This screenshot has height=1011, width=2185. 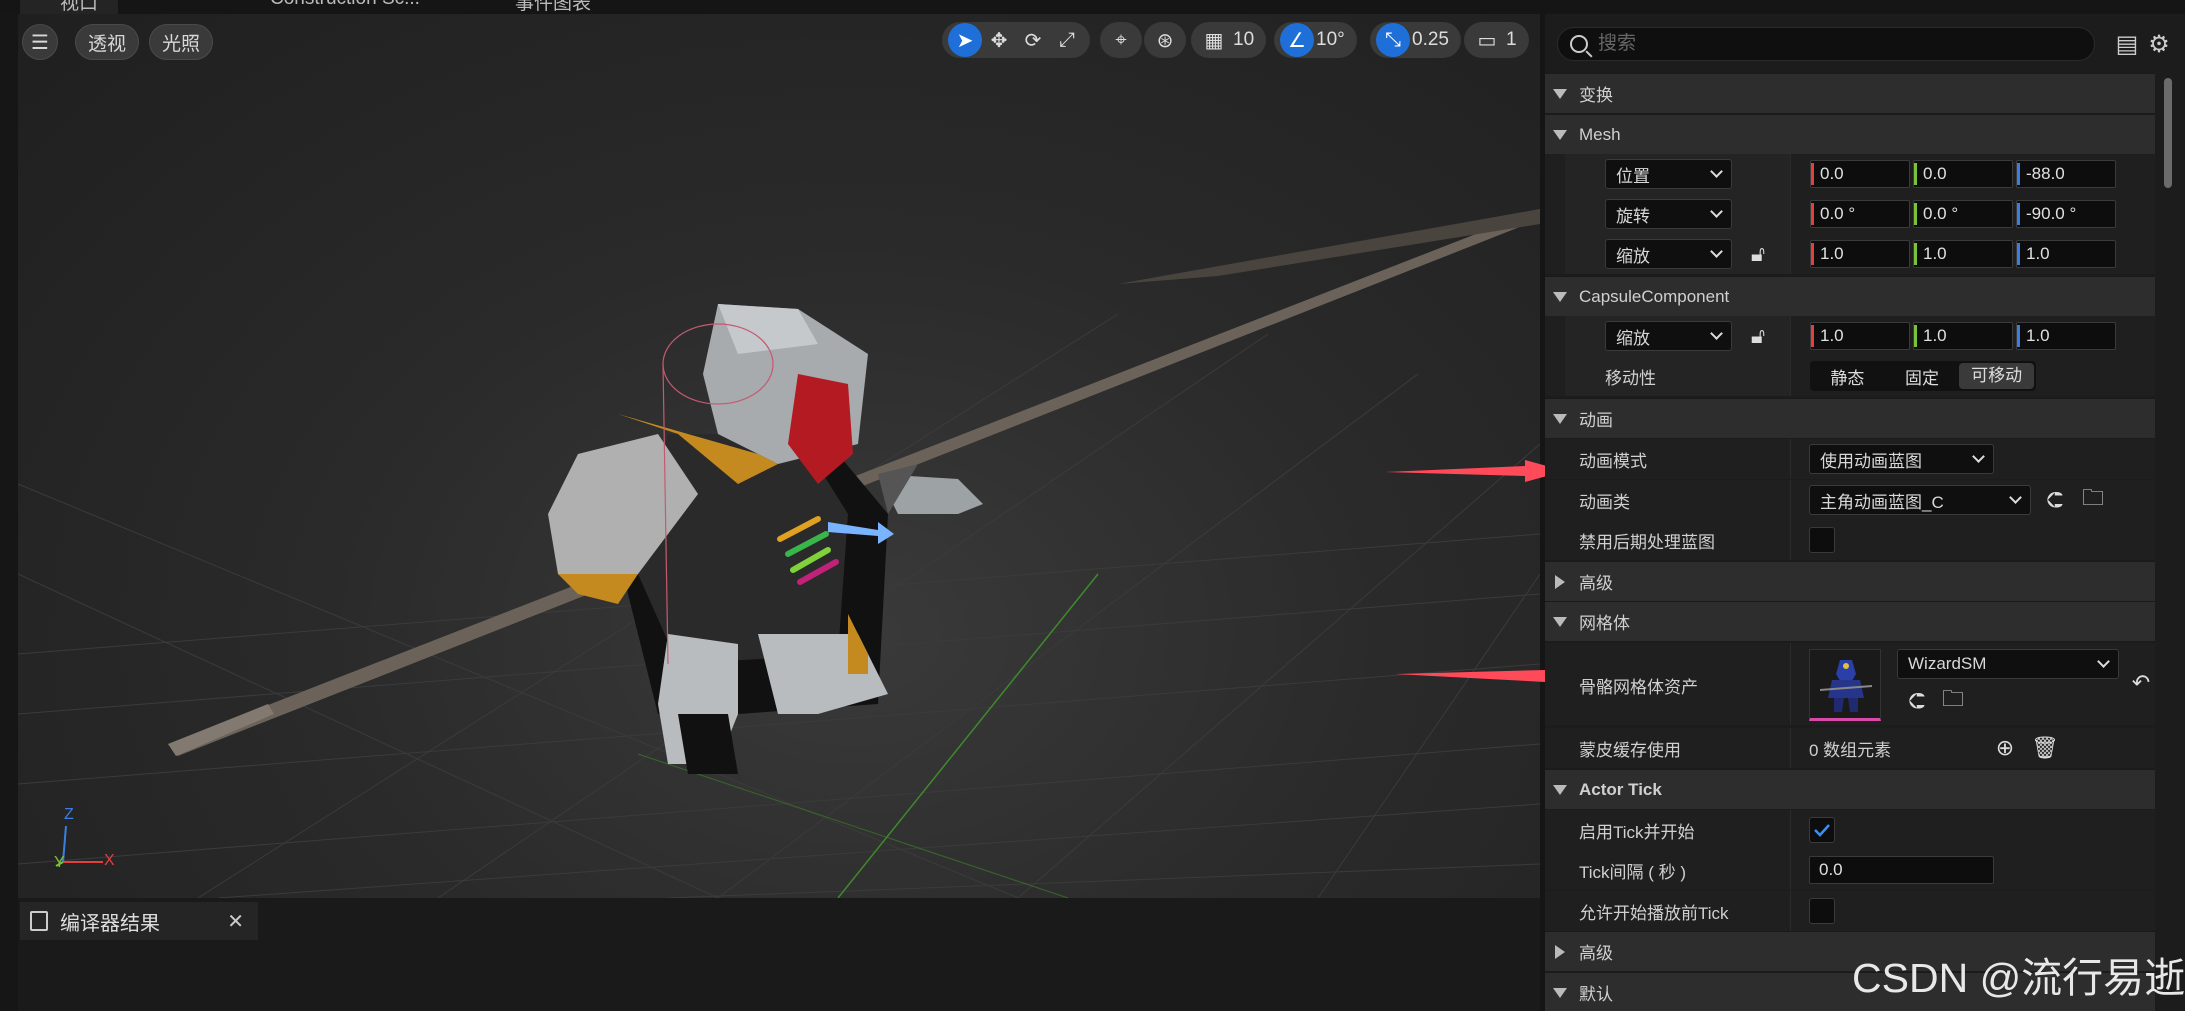 I want to click on capsule-scale-x-field: 1.0, so click(x=1860, y=336).